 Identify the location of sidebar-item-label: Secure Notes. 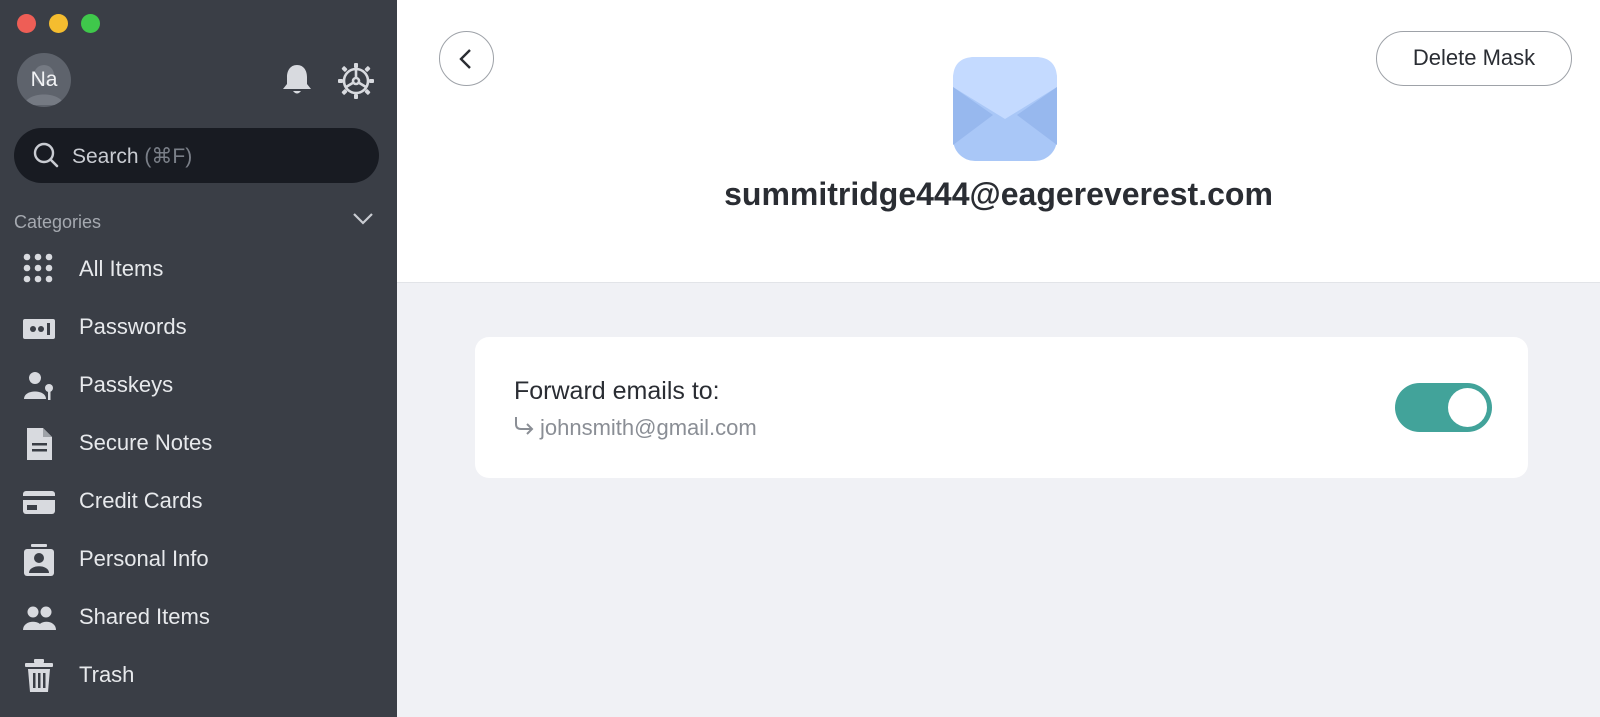
(146, 442).